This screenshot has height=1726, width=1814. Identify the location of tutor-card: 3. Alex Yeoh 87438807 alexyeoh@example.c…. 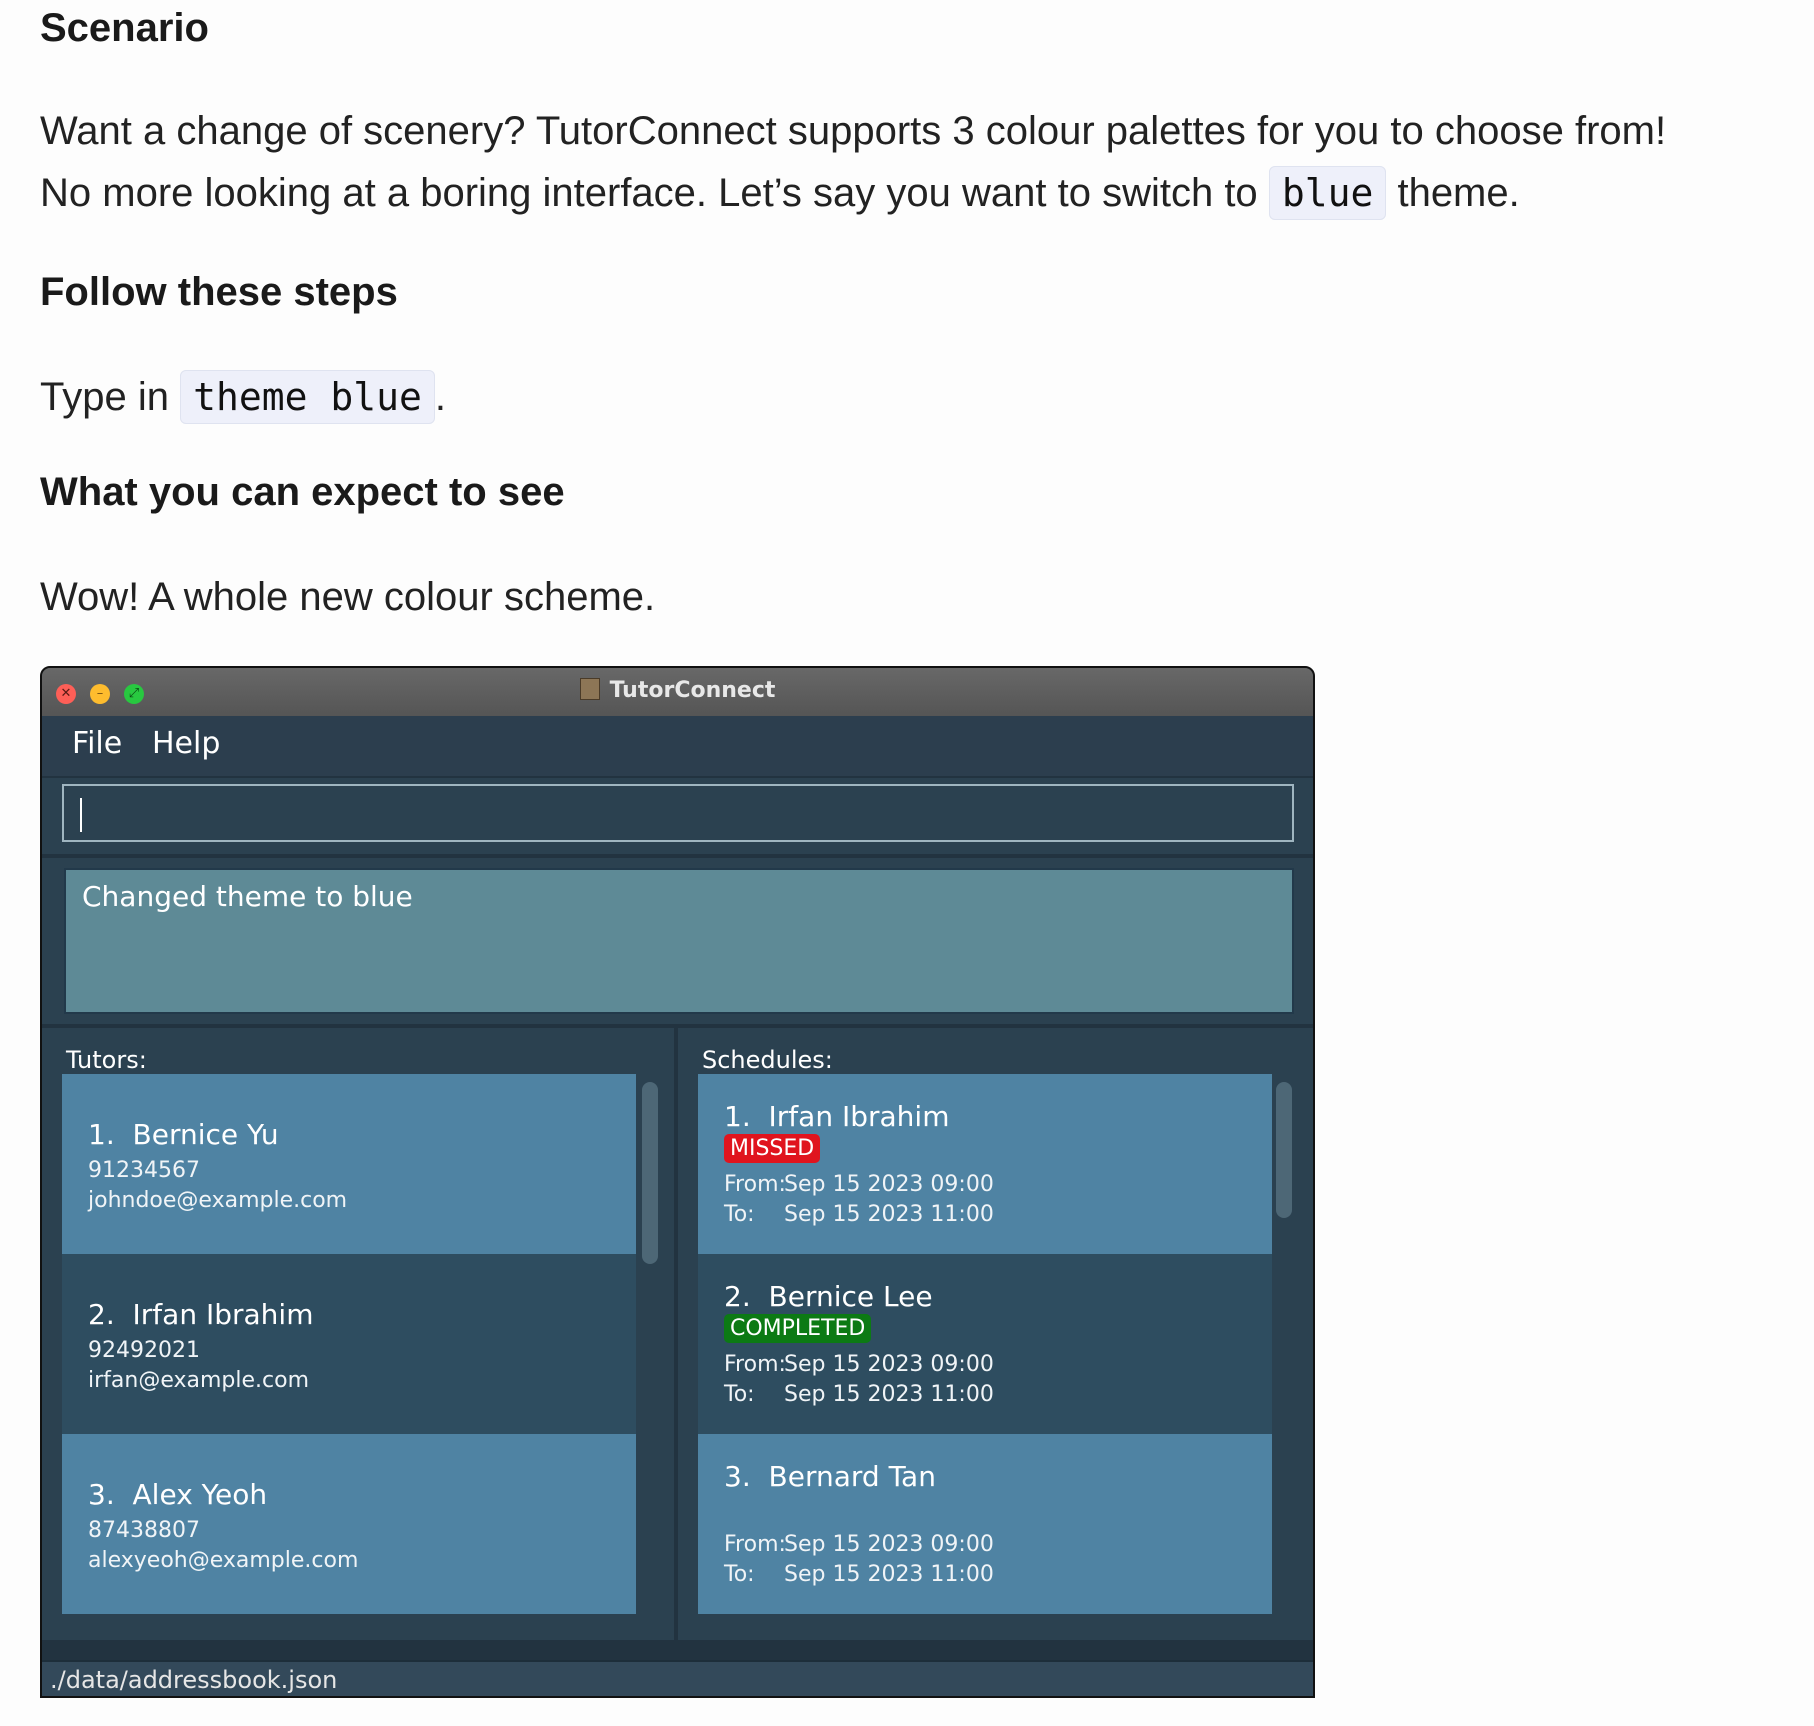
(349, 1524).